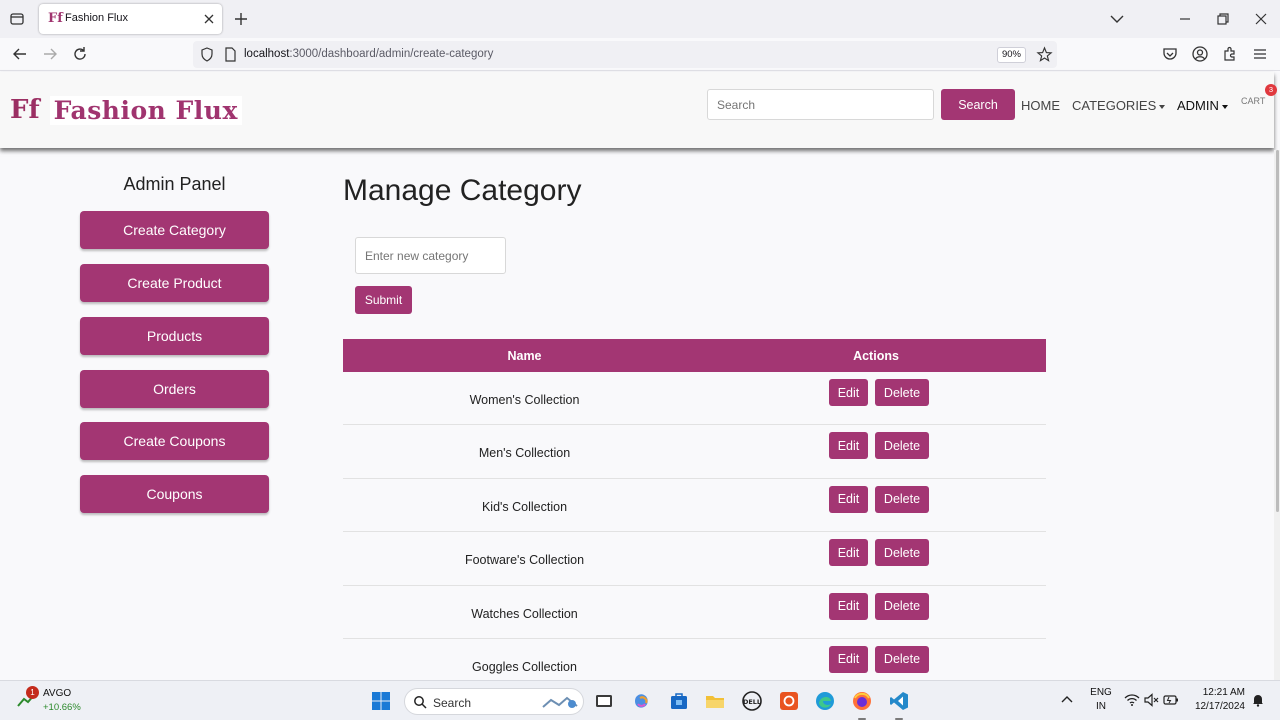 Image resolution: width=1280 pixels, height=720 pixels. What do you see at coordinates (1132, 700) in the screenshot?
I see `wifi-icon` at bounding box center [1132, 700].